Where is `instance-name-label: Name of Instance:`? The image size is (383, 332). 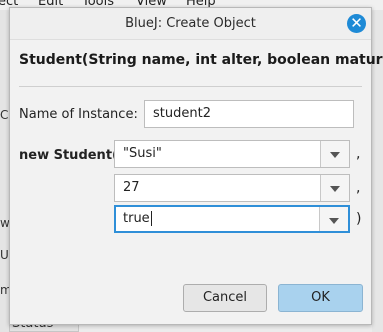 instance-name-label: Name of Instance: is located at coordinates (78, 114).